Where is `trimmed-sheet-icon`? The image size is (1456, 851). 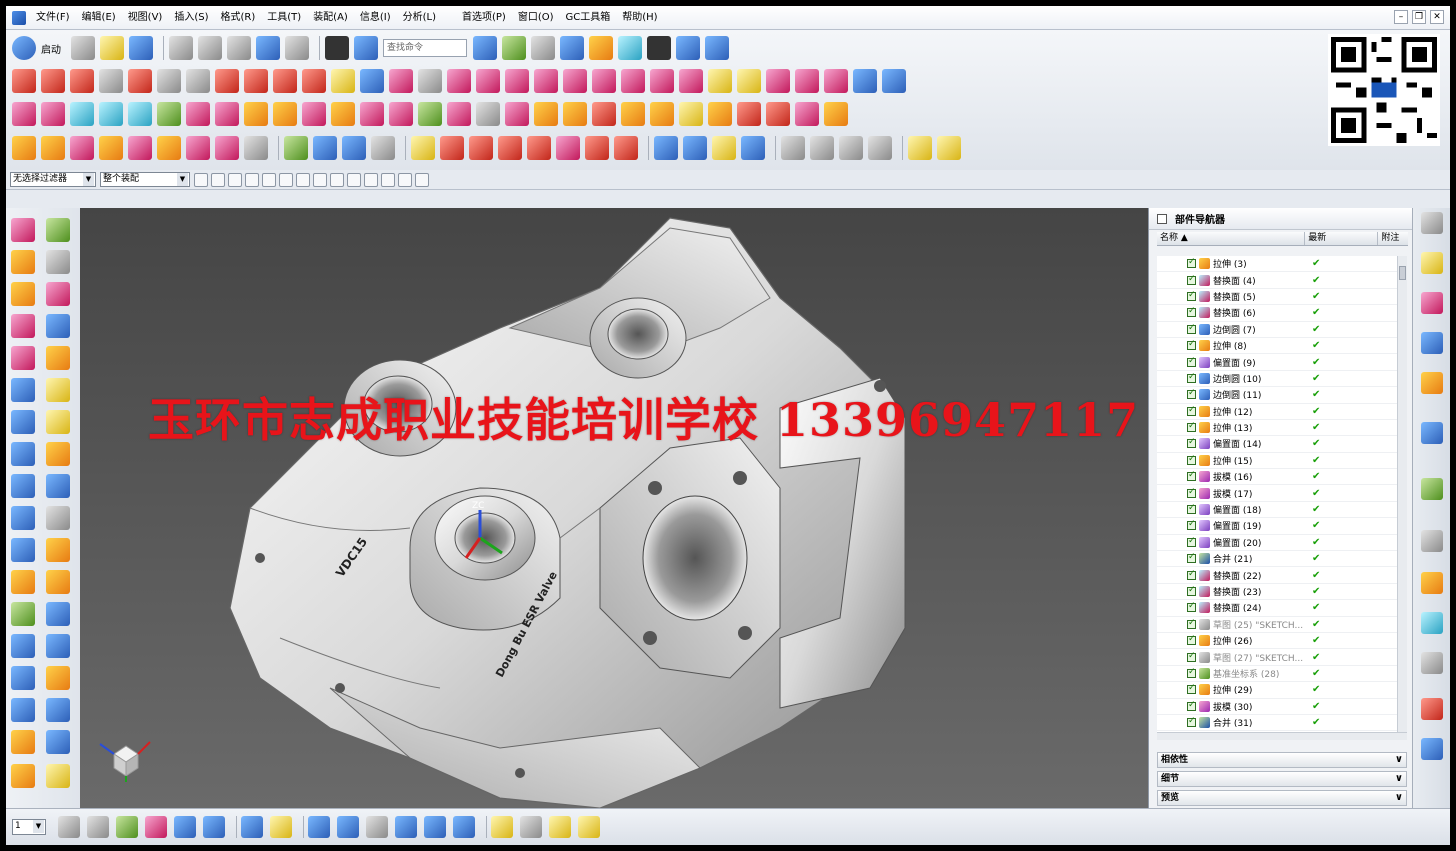 trimmed-sheet-icon is located at coordinates (401, 114).